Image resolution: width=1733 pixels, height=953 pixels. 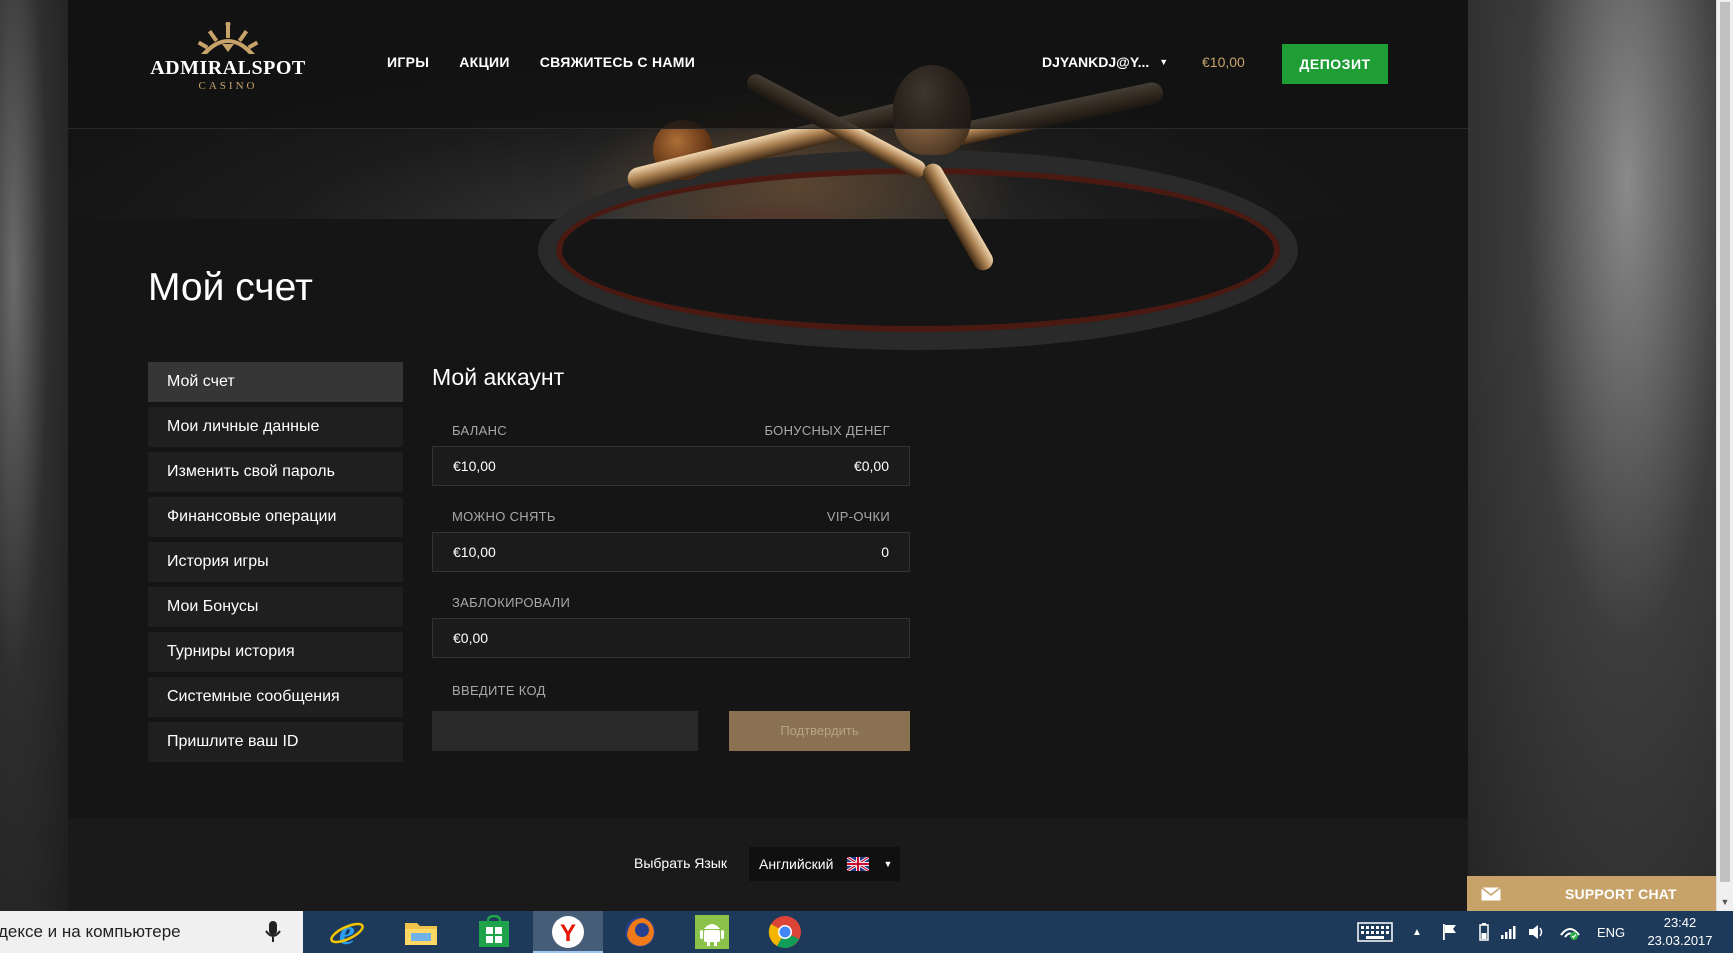 I want to click on envelope-icon, so click(x=1491, y=893).